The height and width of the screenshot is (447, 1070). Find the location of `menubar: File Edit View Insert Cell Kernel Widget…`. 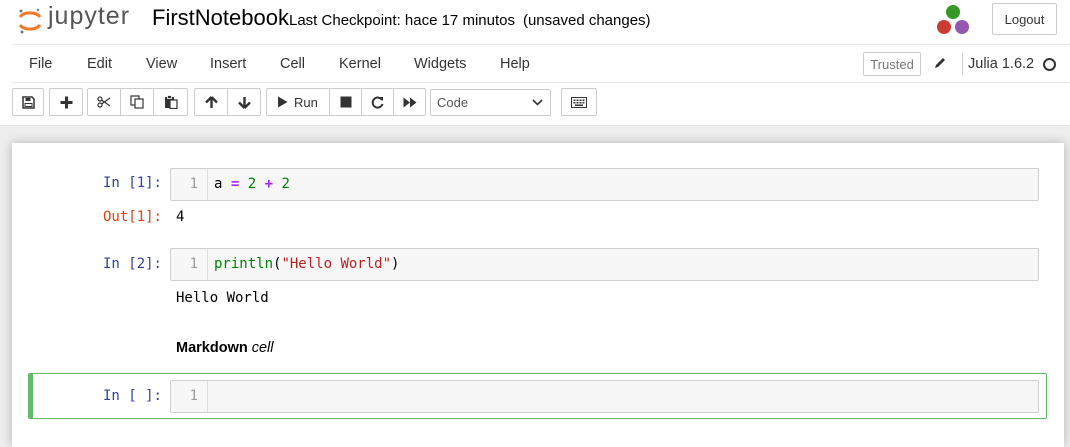

menubar: File Edit View Insert Cell Kernel Widget… is located at coordinates (541, 63).